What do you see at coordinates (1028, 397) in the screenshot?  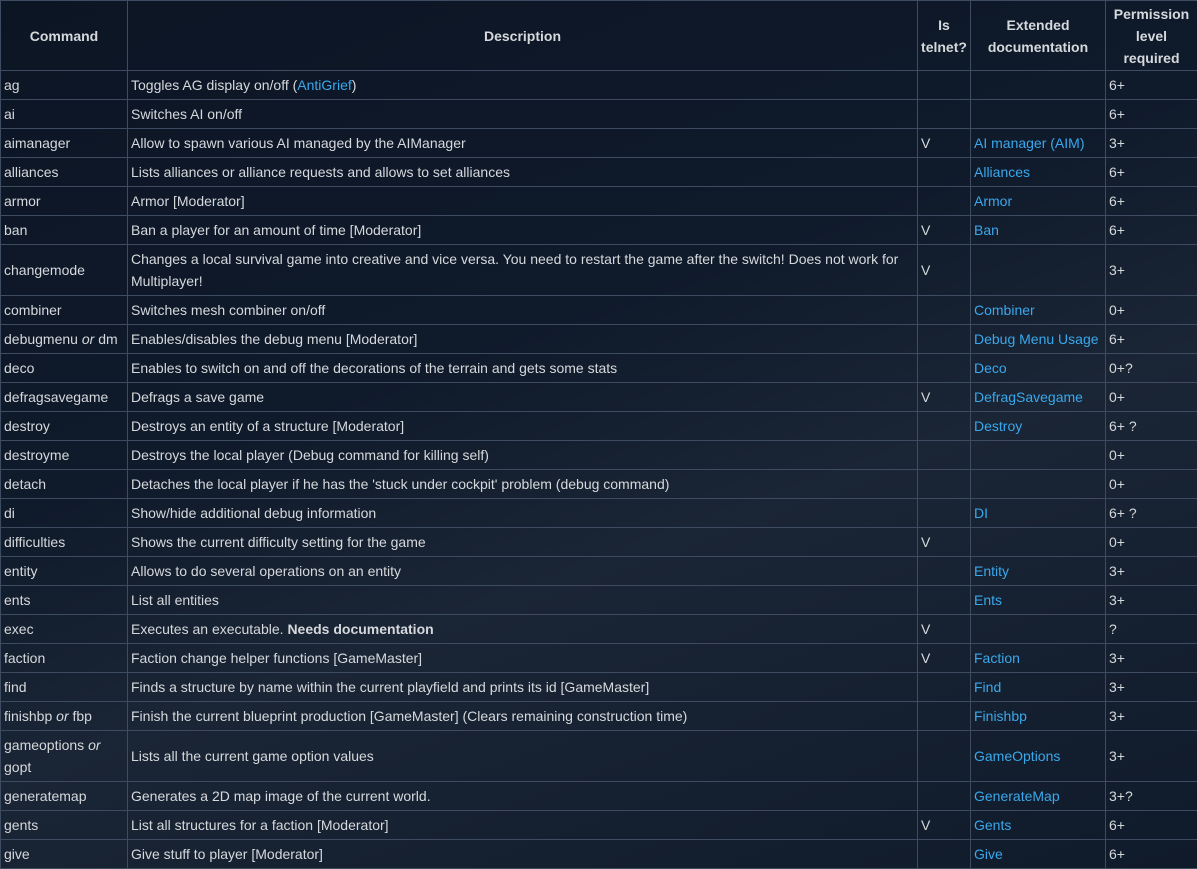 I see `documentation-link: DefragSavegame` at bounding box center [1028, 397].